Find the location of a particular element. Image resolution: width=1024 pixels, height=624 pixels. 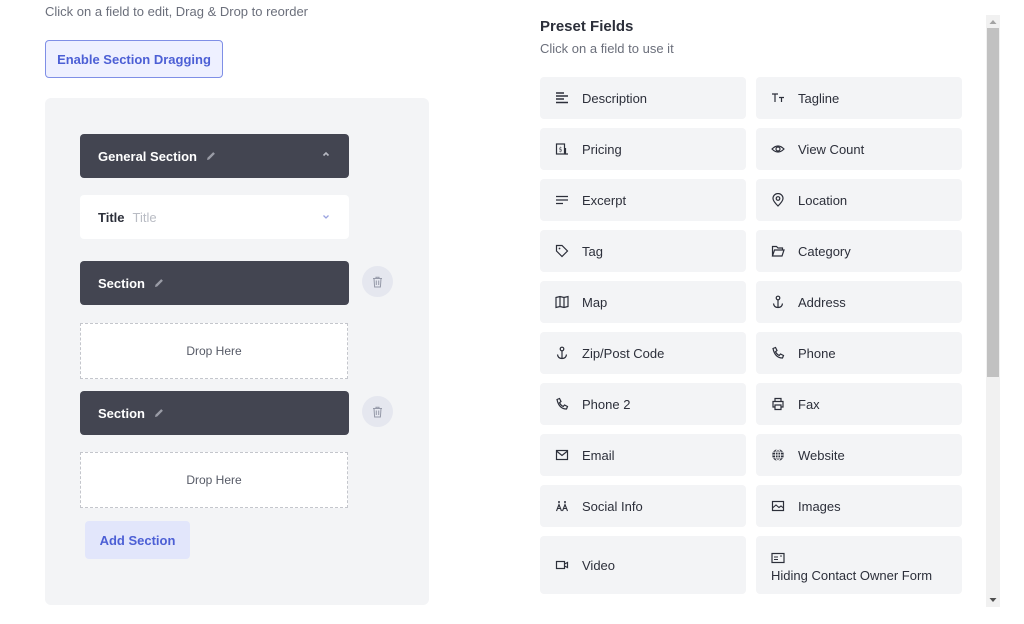

preset-item-address: Address is located at coordinates (859, 302).